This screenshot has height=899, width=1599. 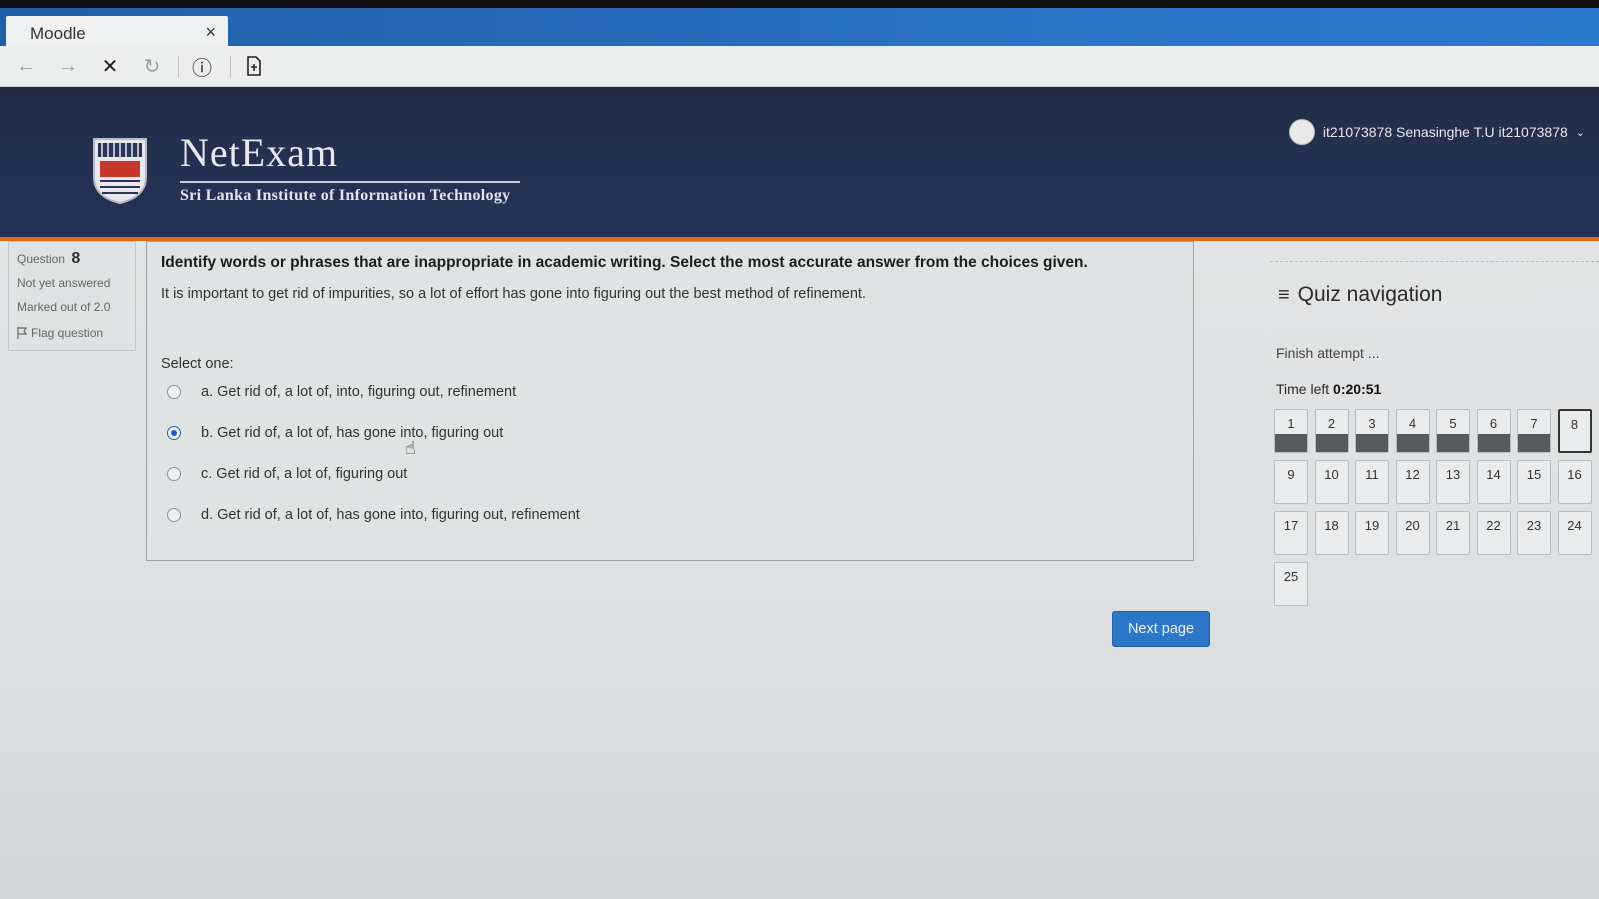 What do you see at coordinates (1453, 533) in the screenshot?
I see `quiz-nav-question-21: 21` at bounding box center [1453, 533].